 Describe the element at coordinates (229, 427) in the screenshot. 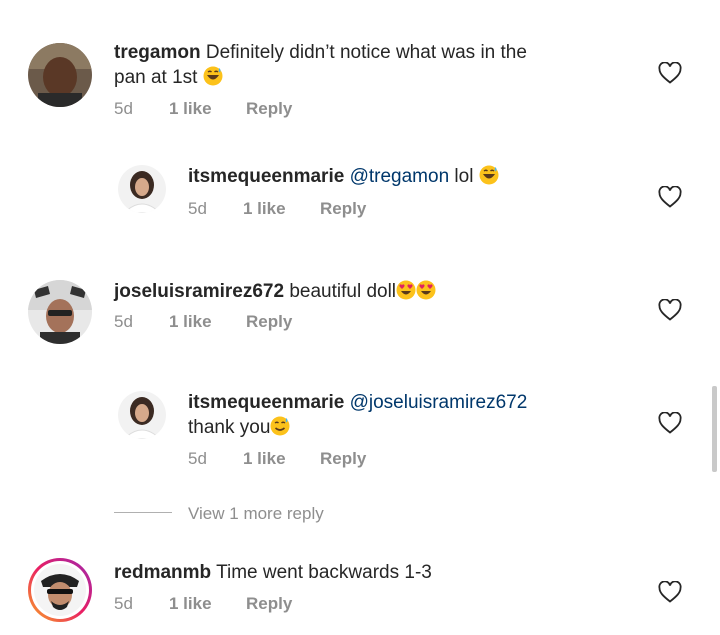

I see `comment-body: thank you` at that location.